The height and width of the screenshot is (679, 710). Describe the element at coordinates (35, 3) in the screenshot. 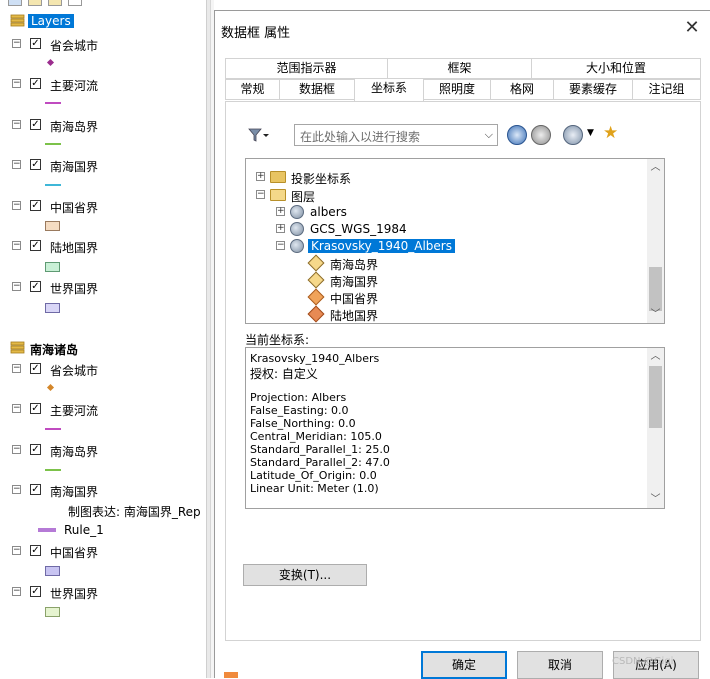

I see `list-by-source-icon` at that location.